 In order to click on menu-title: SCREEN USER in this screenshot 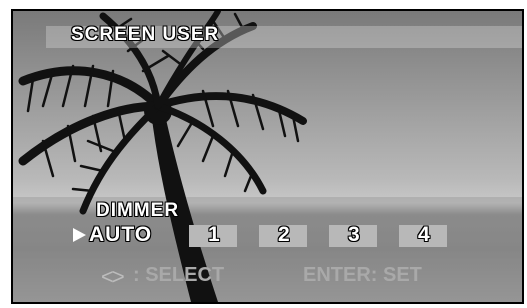, I will do `click(145, 34)`.